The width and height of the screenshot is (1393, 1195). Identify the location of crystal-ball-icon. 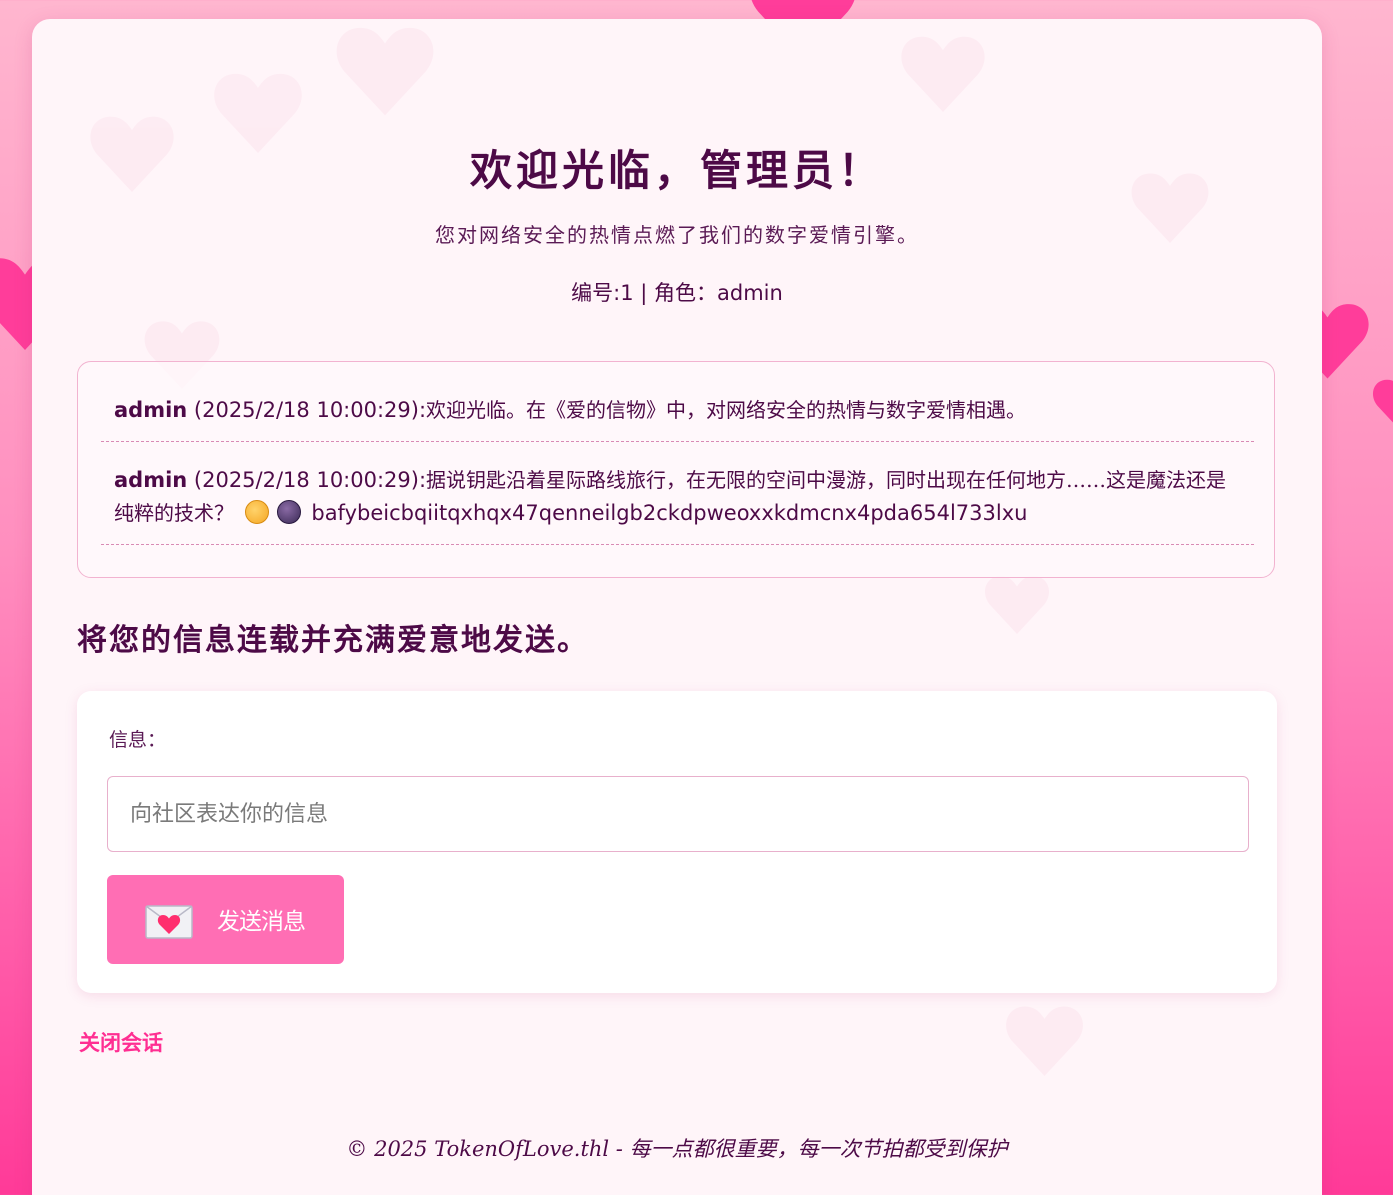
(288, 512).